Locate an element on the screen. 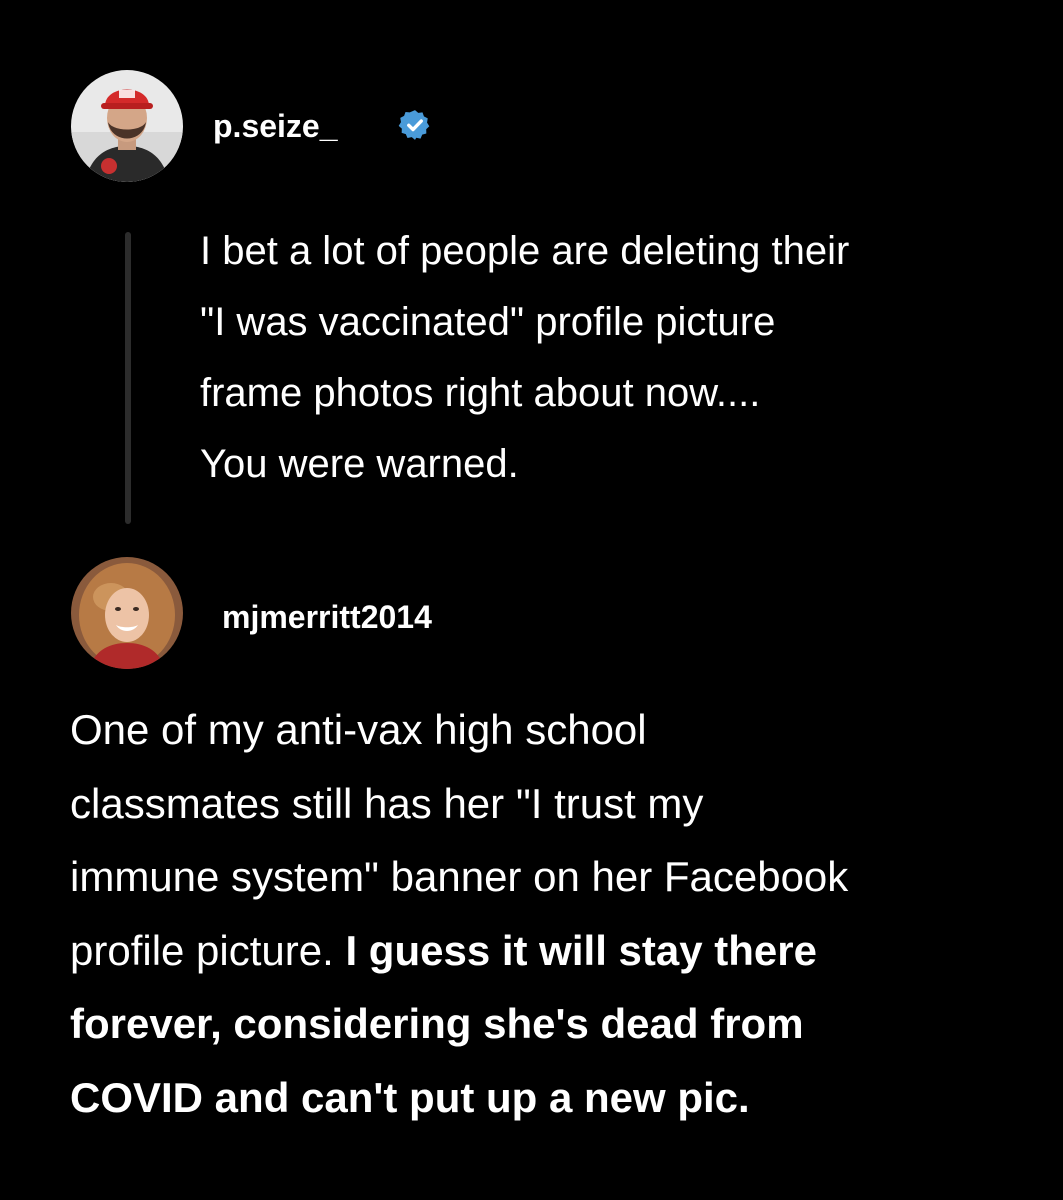 The height and width of the screenshot is (1200, 1063). reply-line: classmates still has her "I trust my is located at coordinates (387, 803).